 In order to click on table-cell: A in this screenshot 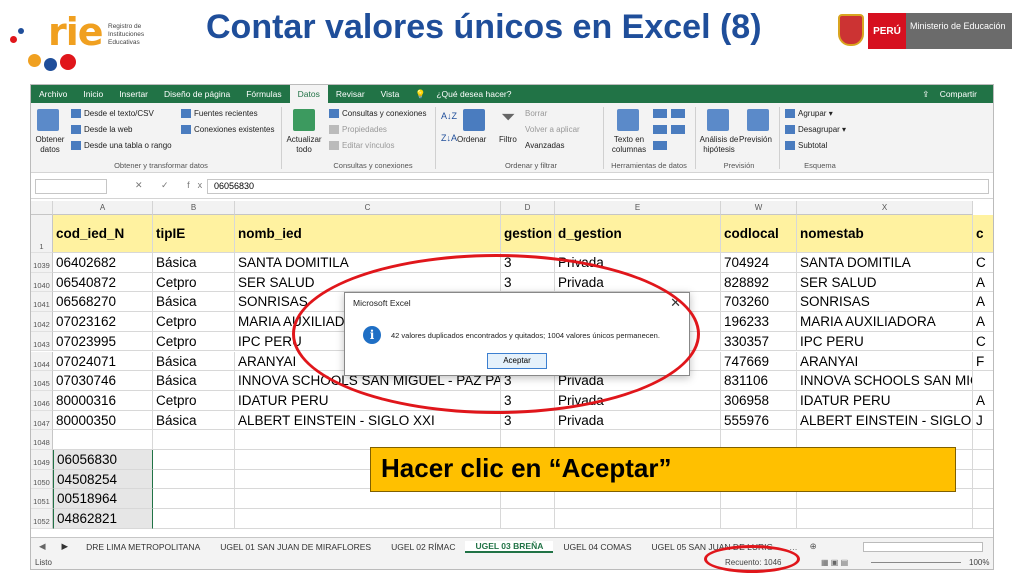, I will do `click(983, 322)`.